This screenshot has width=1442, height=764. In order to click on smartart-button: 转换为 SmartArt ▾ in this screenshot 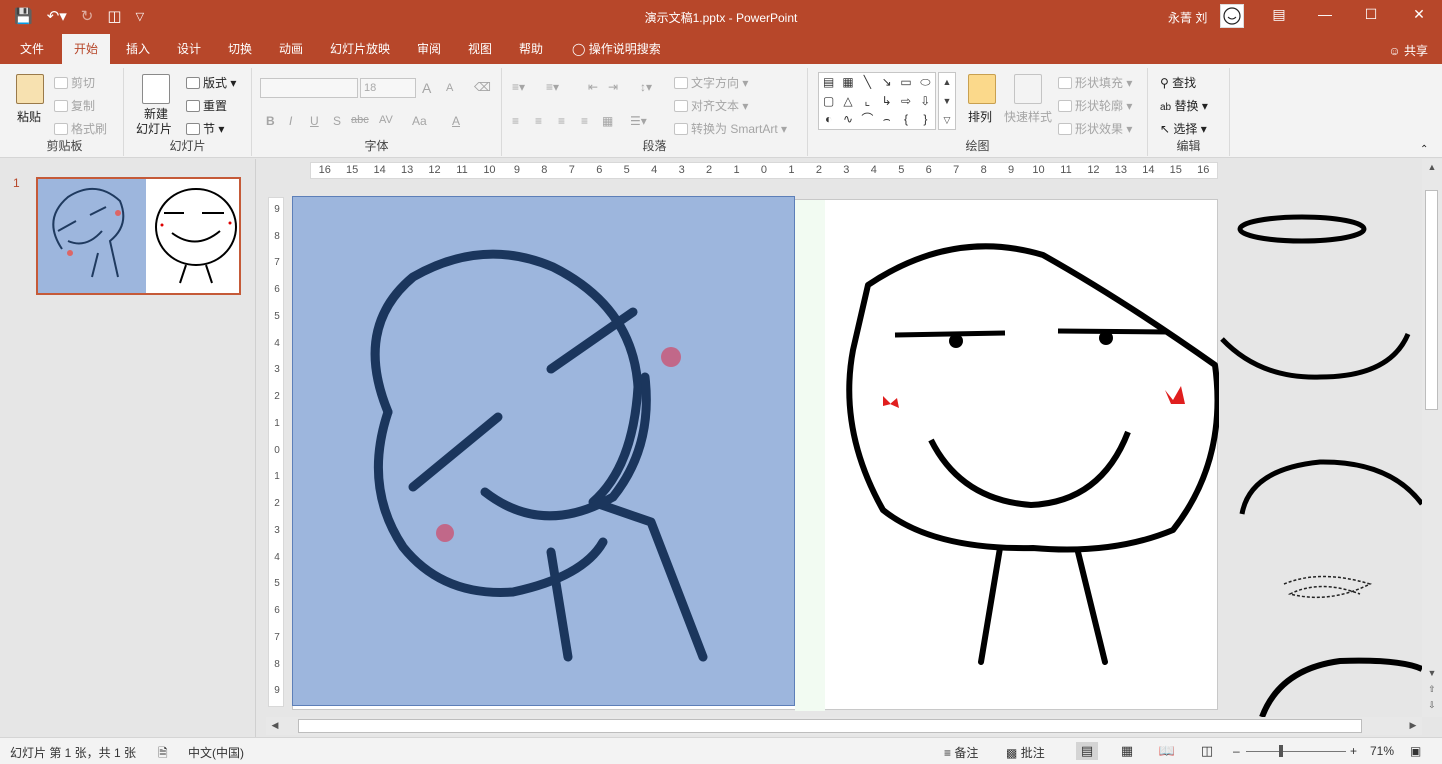, I will do `click(730, 128)`.